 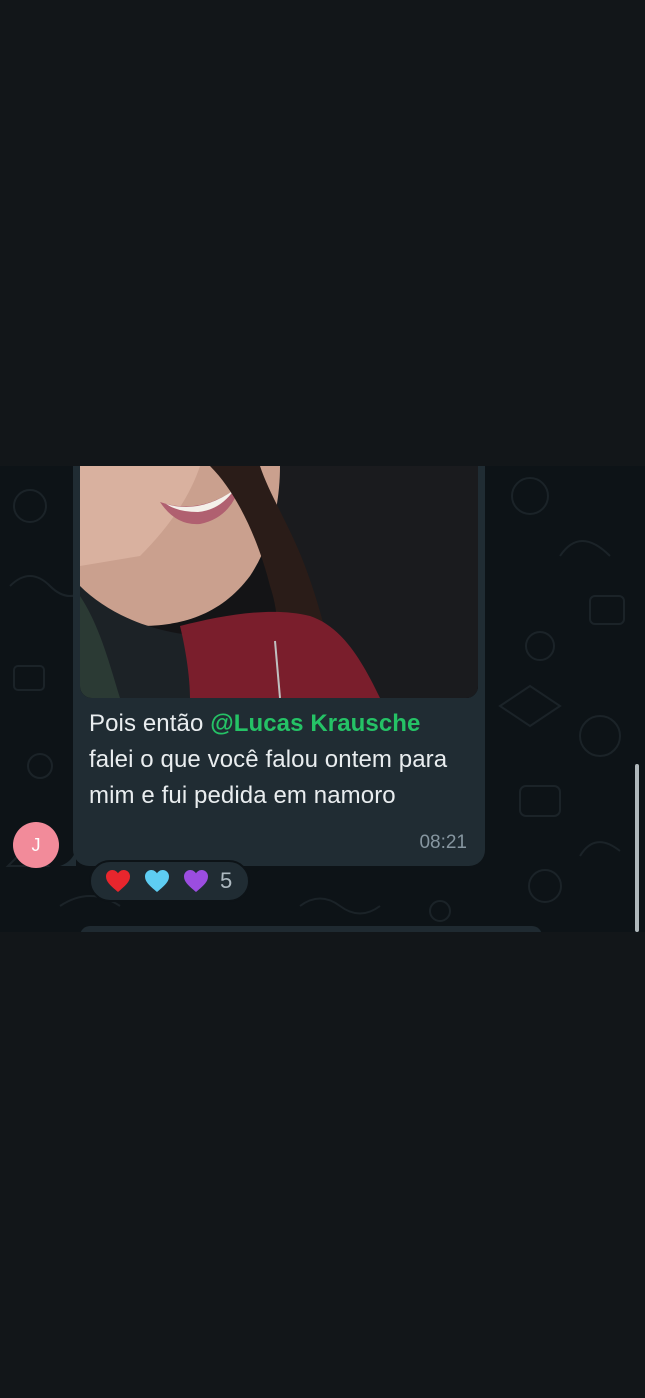 I want to click on mention-link: @Lucas Krausche, so click(x=315, y=723).